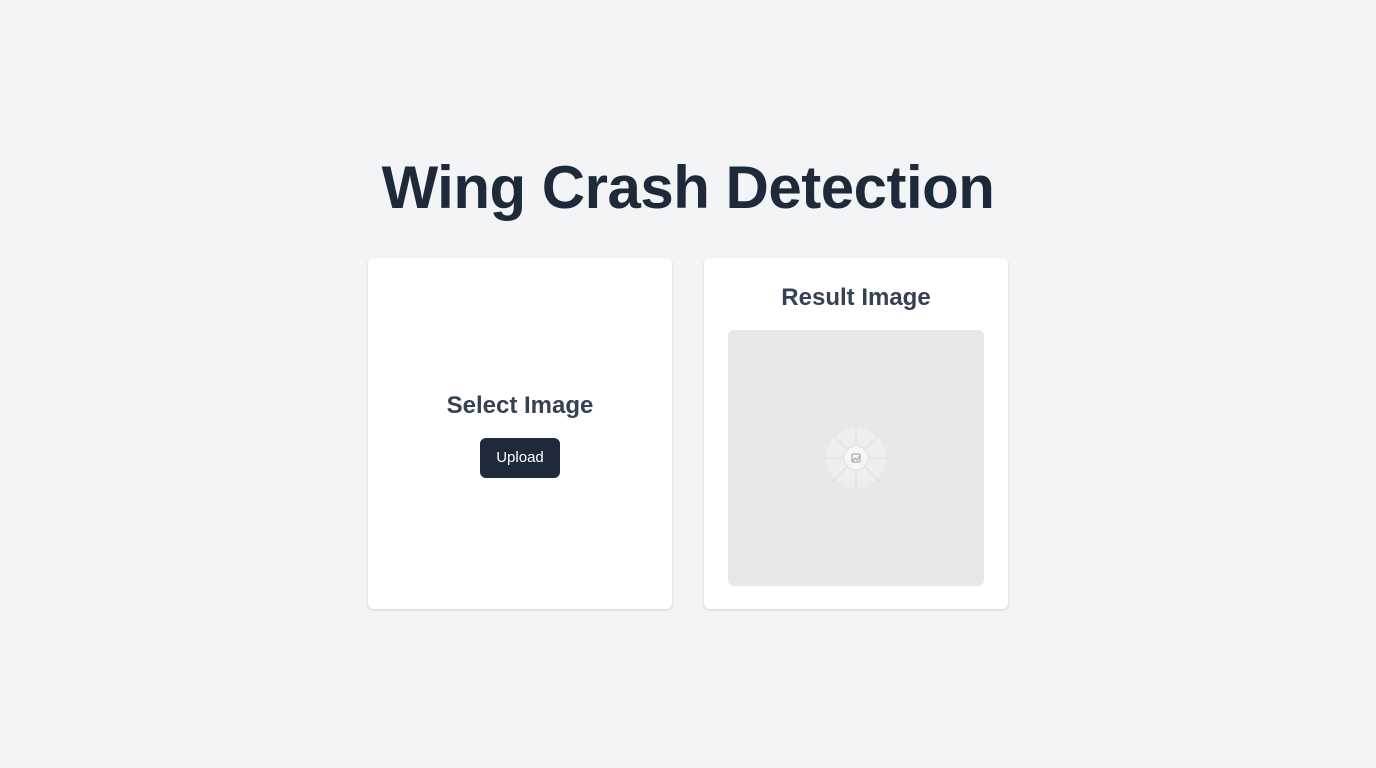 This screenshot has height=768, width=1376. Describe the element at coordinates (520, 405) in the screenshot. I see `select-image-heading: Select Image` at that location.